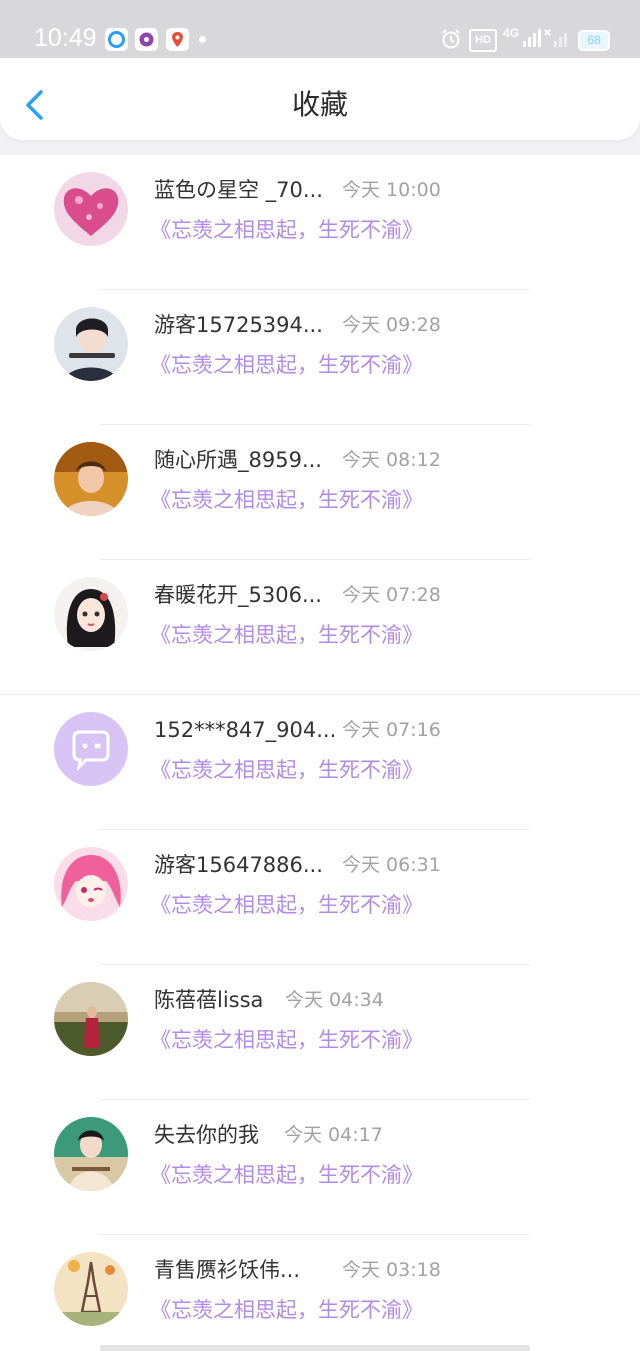 Image resolution: width=640 pixels, height=1351 pixels. I want to click on signal-x-icon, so click(556, 40).